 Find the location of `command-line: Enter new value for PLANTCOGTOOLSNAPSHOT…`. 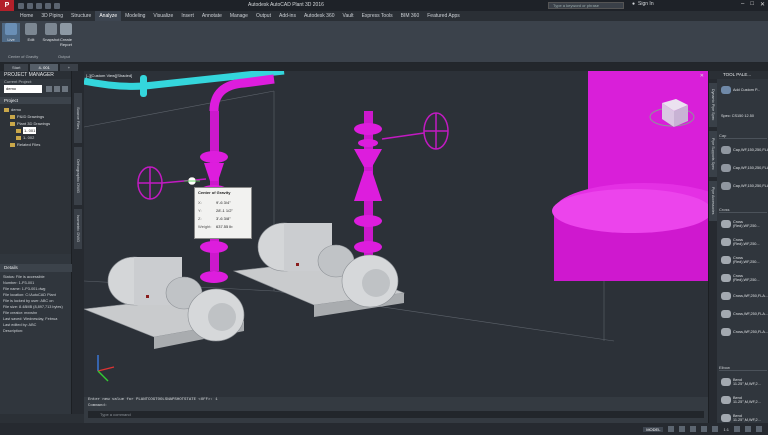

command-line: Enter new value for PLANTCOGTOOLSNAPSHOT… is located at coordinates (396, 410).